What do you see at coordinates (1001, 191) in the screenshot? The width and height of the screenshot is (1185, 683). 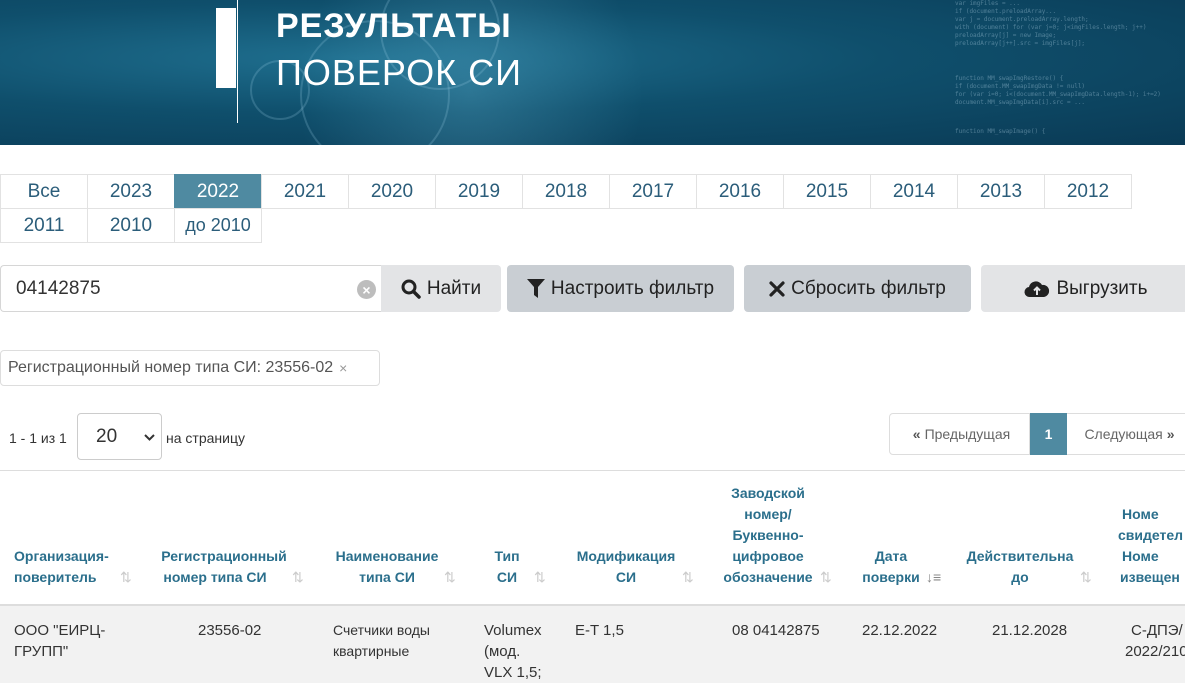 I see `tab-year-2013: 2013` at bounding box center [1001, 191].